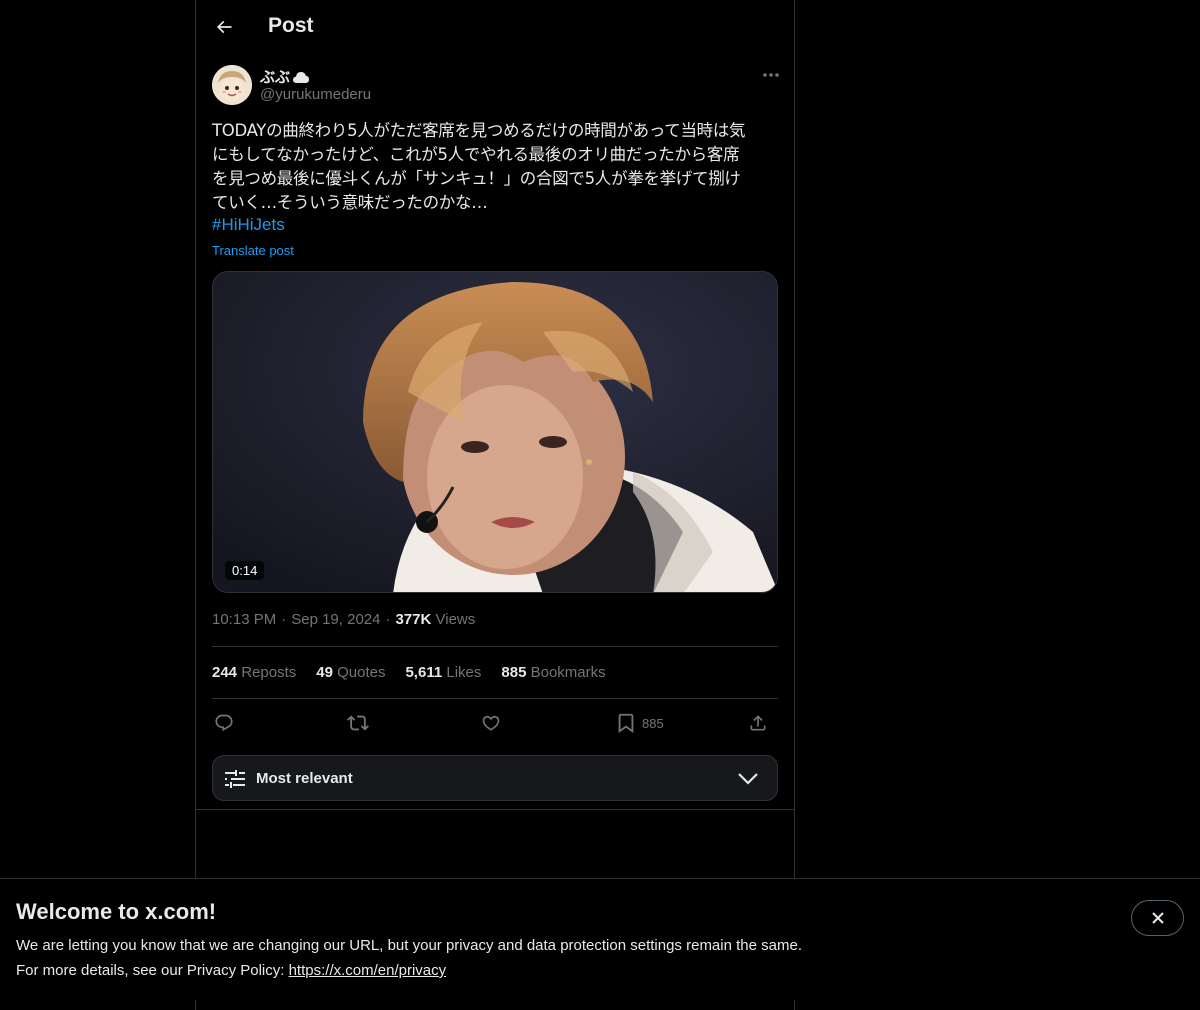 This screenshot has width=1200, height=1010. I want to click on post-actions: 885, so click(495, 723).